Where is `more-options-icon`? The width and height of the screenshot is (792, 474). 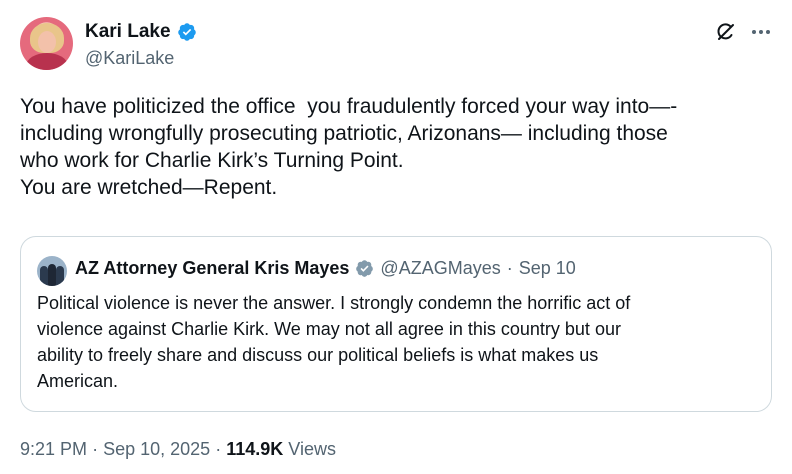 more-options-icon is located at coordinates (761, 32).